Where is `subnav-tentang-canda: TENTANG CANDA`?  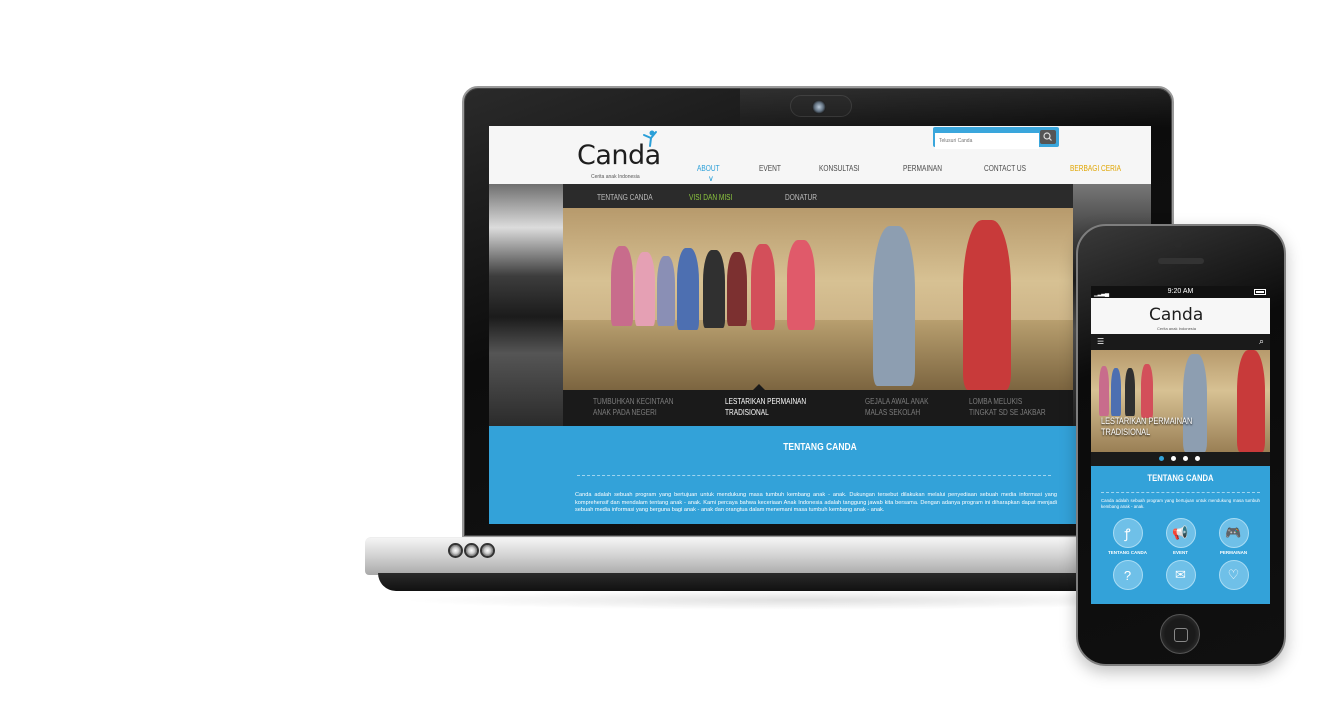
subnav-tentang-canda: TENTANG CANDA is located at coordinates (625, 197).